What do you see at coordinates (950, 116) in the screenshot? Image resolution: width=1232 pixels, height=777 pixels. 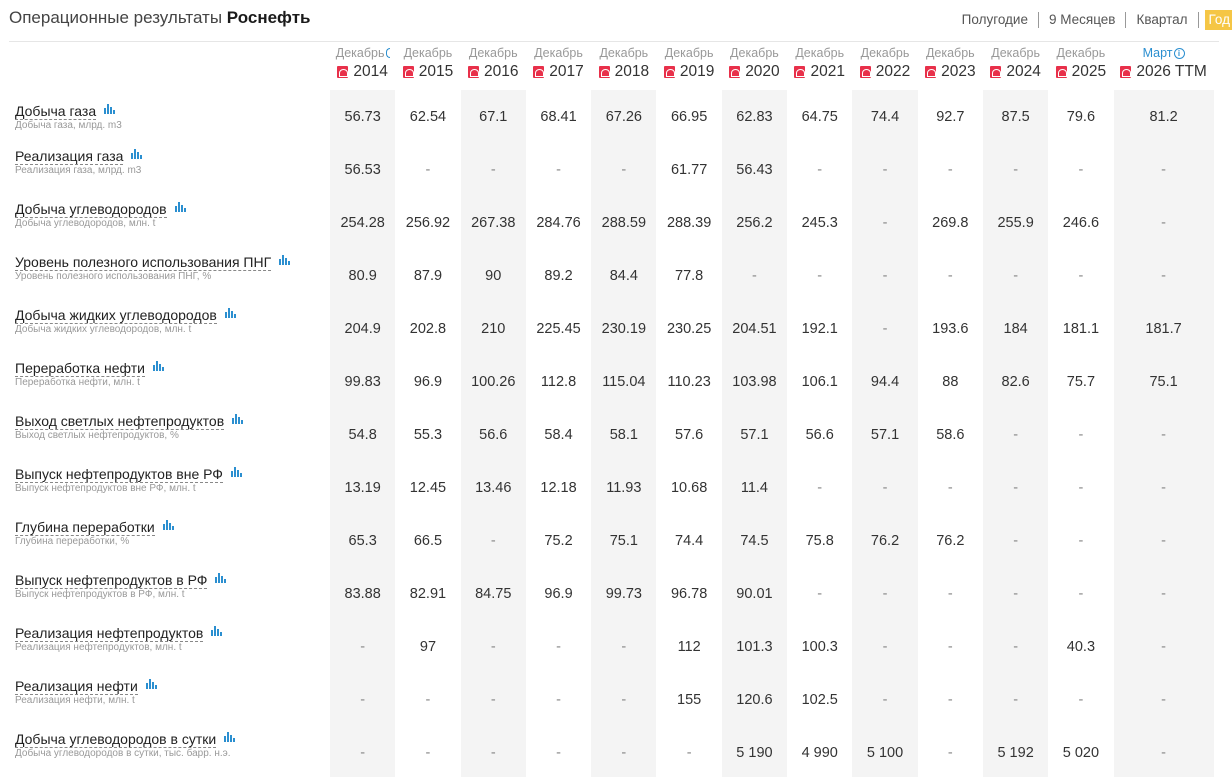 I see `value-cell: 92.7` at bounding box center [950, 116].